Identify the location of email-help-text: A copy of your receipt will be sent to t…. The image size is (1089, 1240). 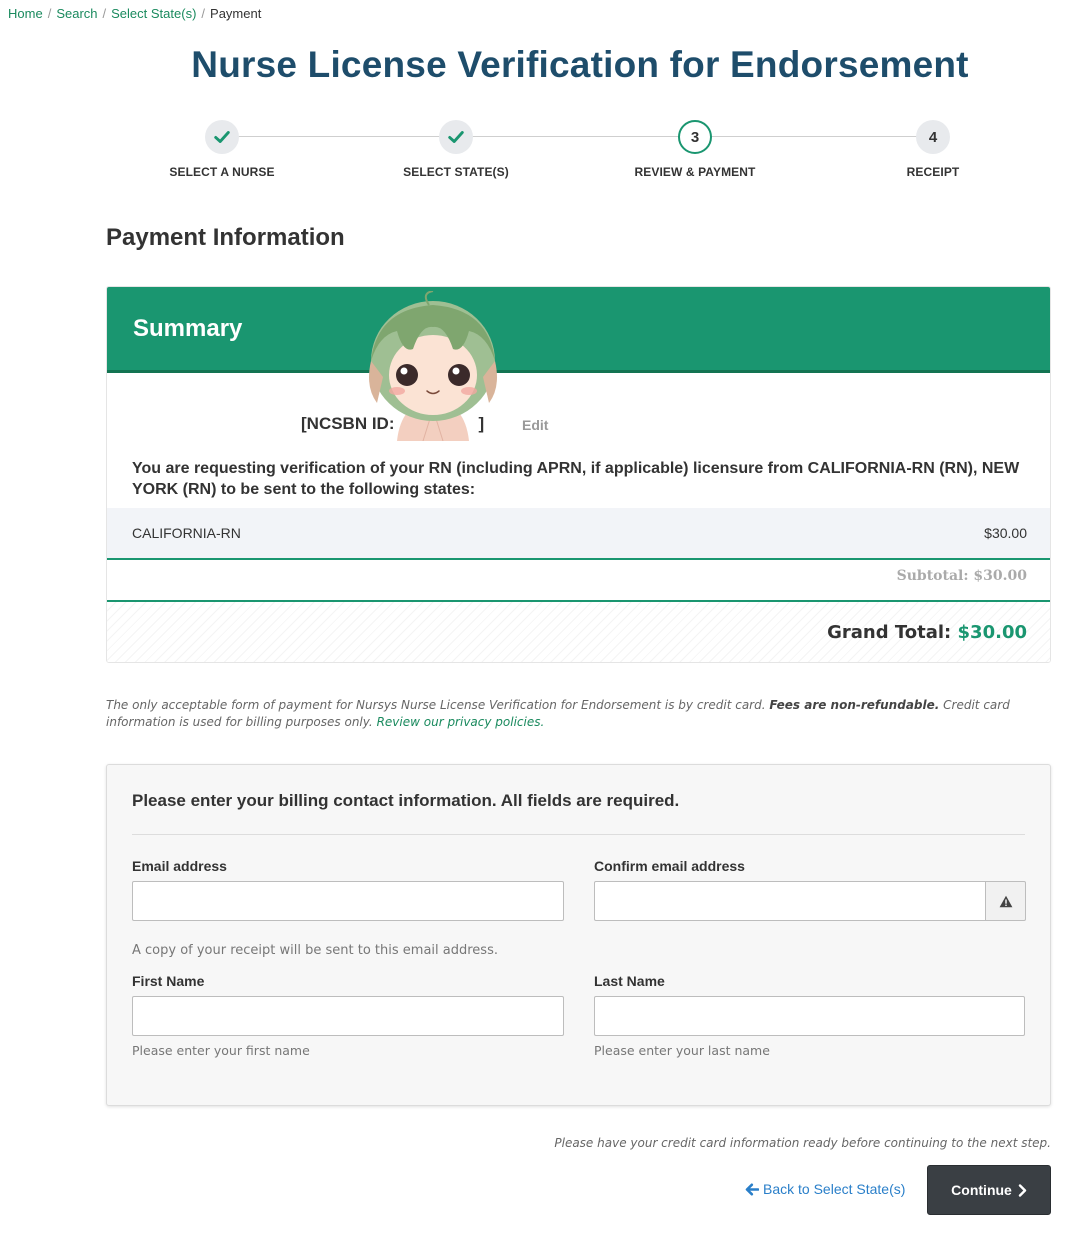
(315, 950).